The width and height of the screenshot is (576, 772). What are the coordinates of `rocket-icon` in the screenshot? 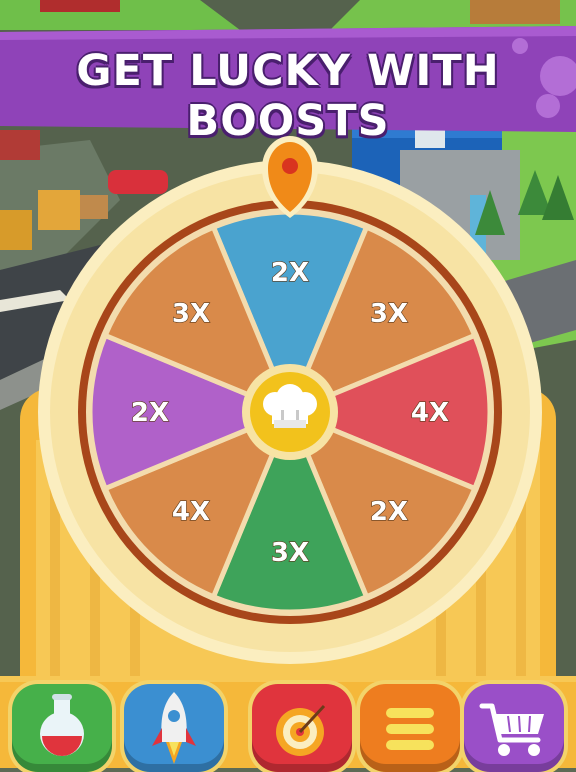 It's located at (174, 728).